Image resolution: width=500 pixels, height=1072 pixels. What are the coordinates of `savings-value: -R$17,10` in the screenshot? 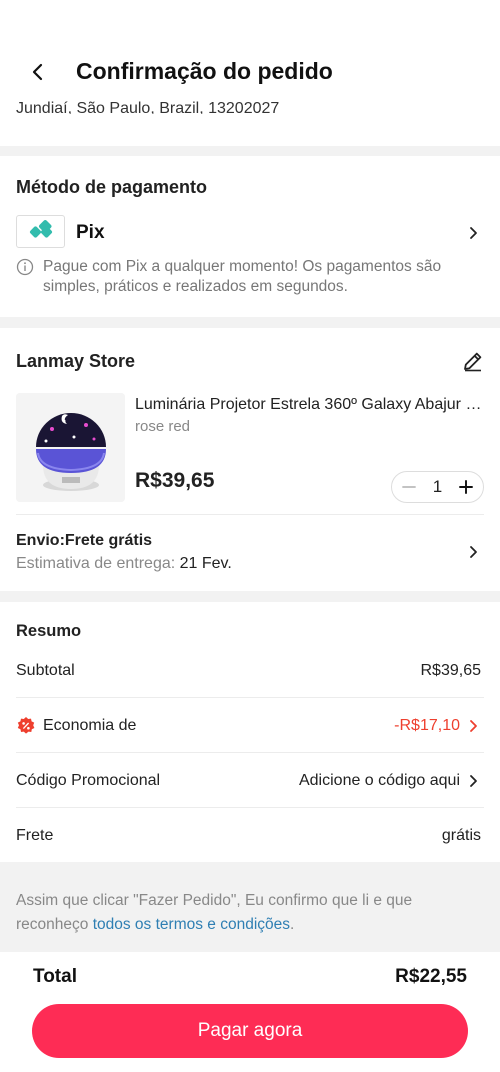 It's located at (427, 726).